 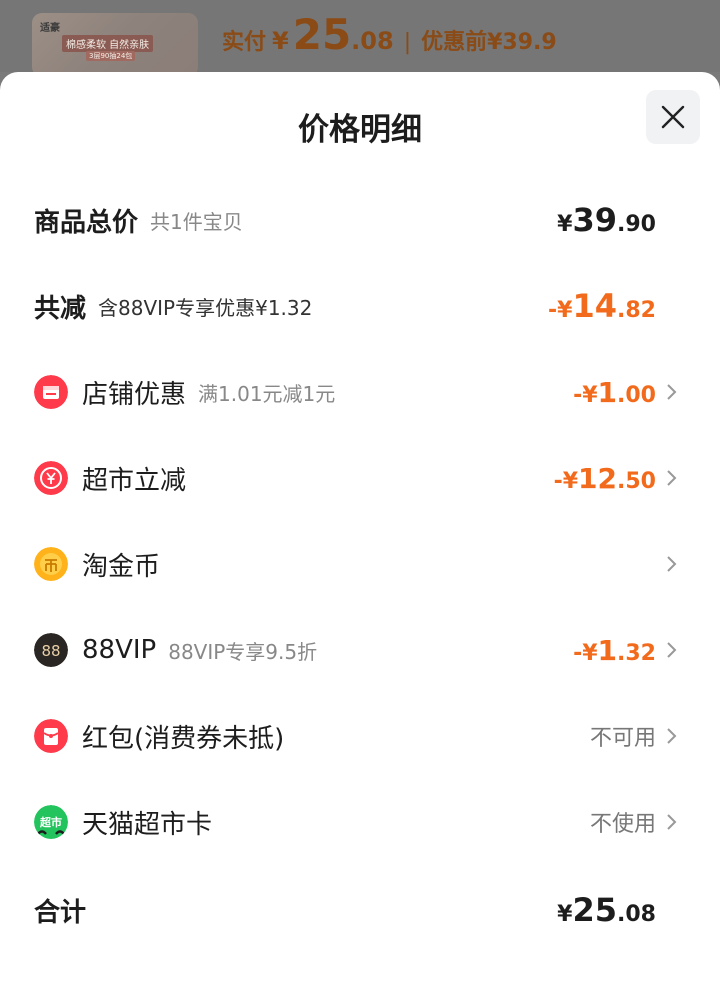 What do you see at coordinates (360, 650) in the screenshot?
I see `row-88vip: 88 88VIP 88VIP专享9.5折 -¥ 1 .32` at bounding box center [360, 650].